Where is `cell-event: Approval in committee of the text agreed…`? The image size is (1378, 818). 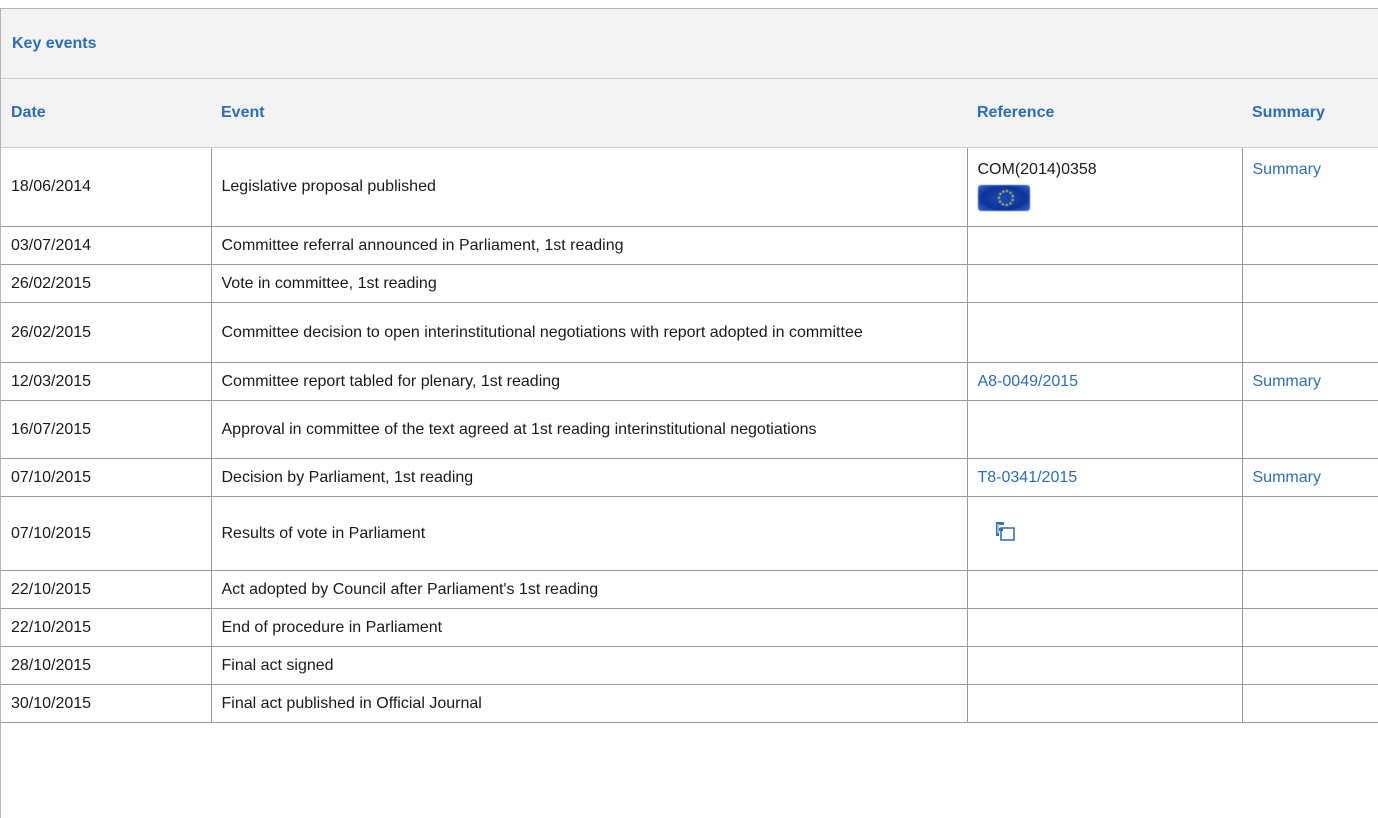
cell-event: Approval in committee of the text agreed… is located at coordinates (589, 429).